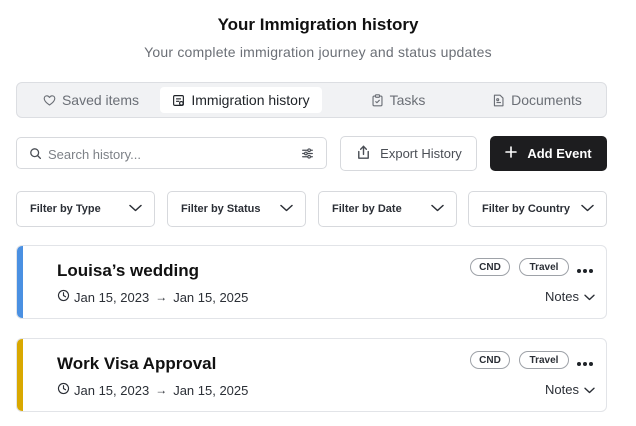 The height and width of the screenshot is (426, 636). Describe the element at coordinates (137, 363) in the screenshot. I see `event-title: Work Visa Approval` at that location.